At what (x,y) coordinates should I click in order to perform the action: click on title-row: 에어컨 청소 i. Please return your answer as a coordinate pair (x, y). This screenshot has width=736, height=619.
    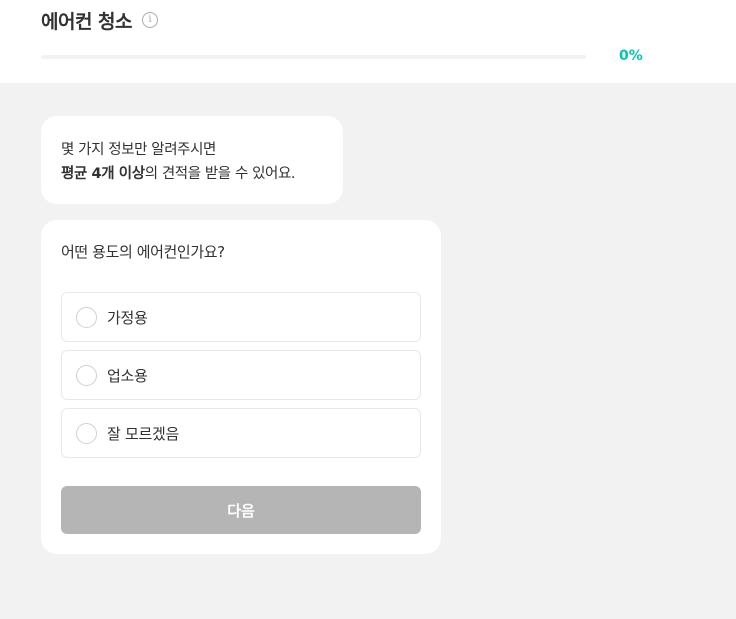
    Looking at the image, I should click on (100, 20).